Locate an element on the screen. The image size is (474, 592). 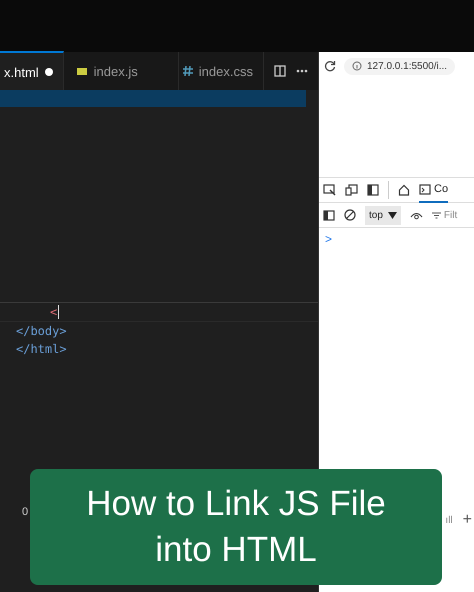
sidebar-icon is located at coordinates (329, 215).